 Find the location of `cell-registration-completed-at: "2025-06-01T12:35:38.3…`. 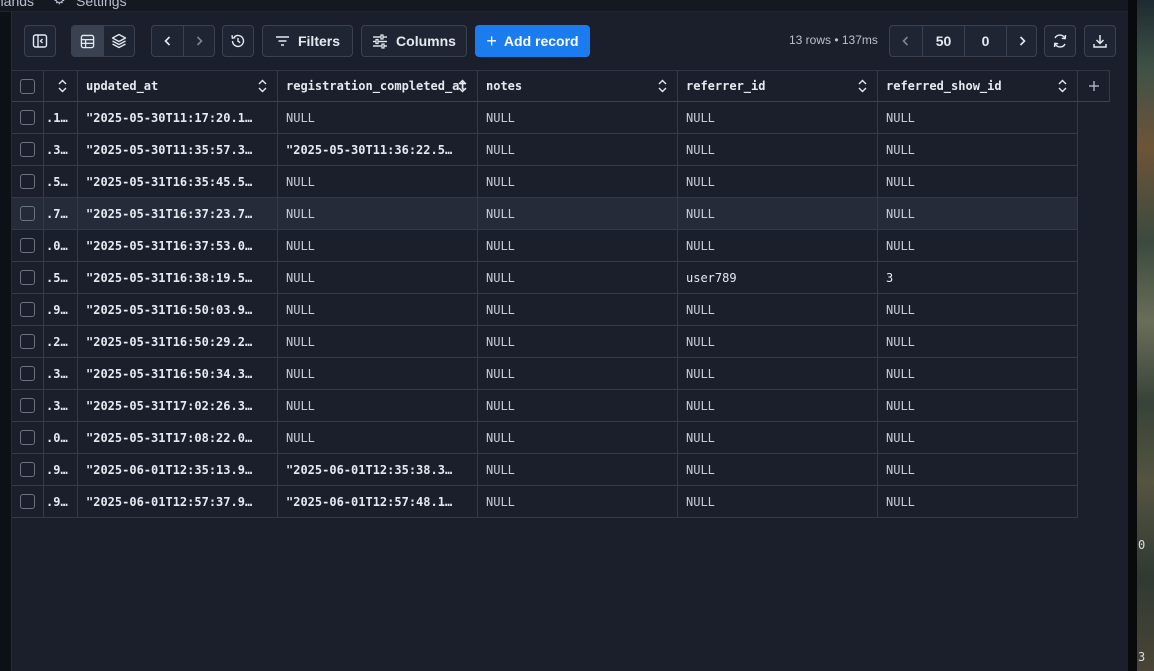

cell-registration-completed-at: "2025-06-01T12:35:38.3… is located at coordinates (378, 469).